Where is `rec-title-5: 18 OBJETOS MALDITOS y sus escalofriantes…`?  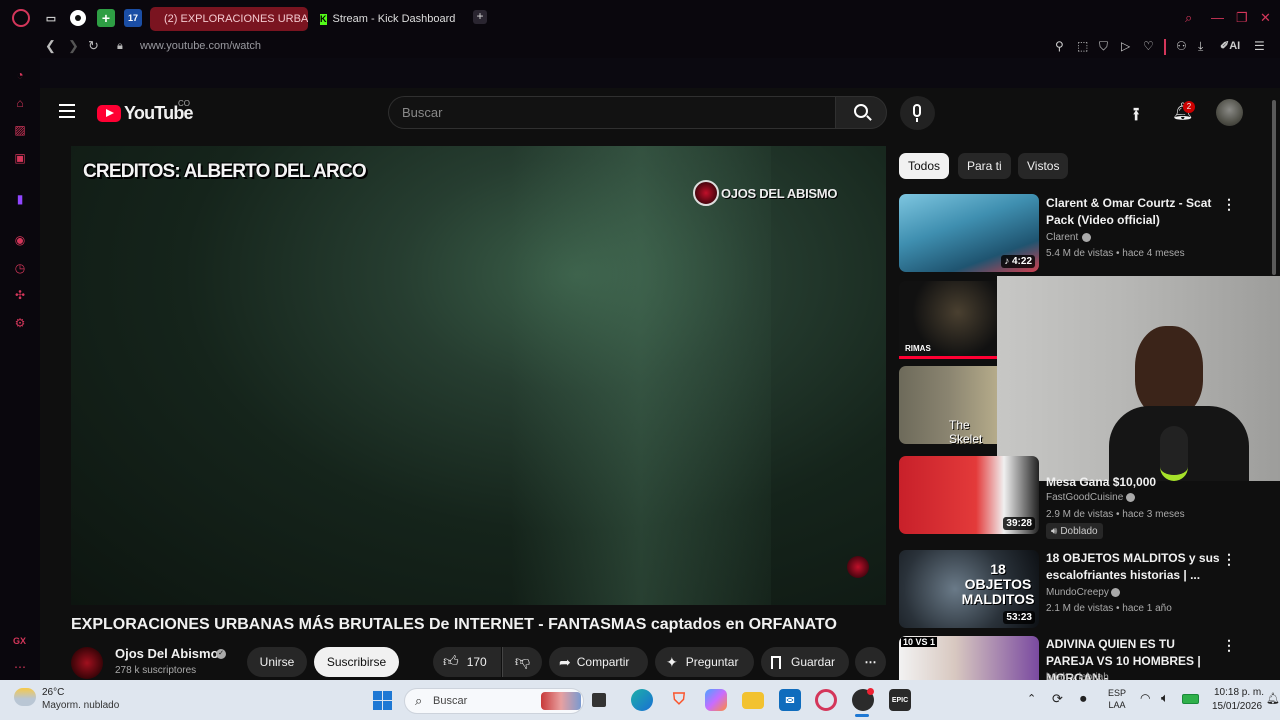 rec-title-5: 18 OBJETOS MALDITOS y sus escalofriantes… is located at coordinates (1133, 567).